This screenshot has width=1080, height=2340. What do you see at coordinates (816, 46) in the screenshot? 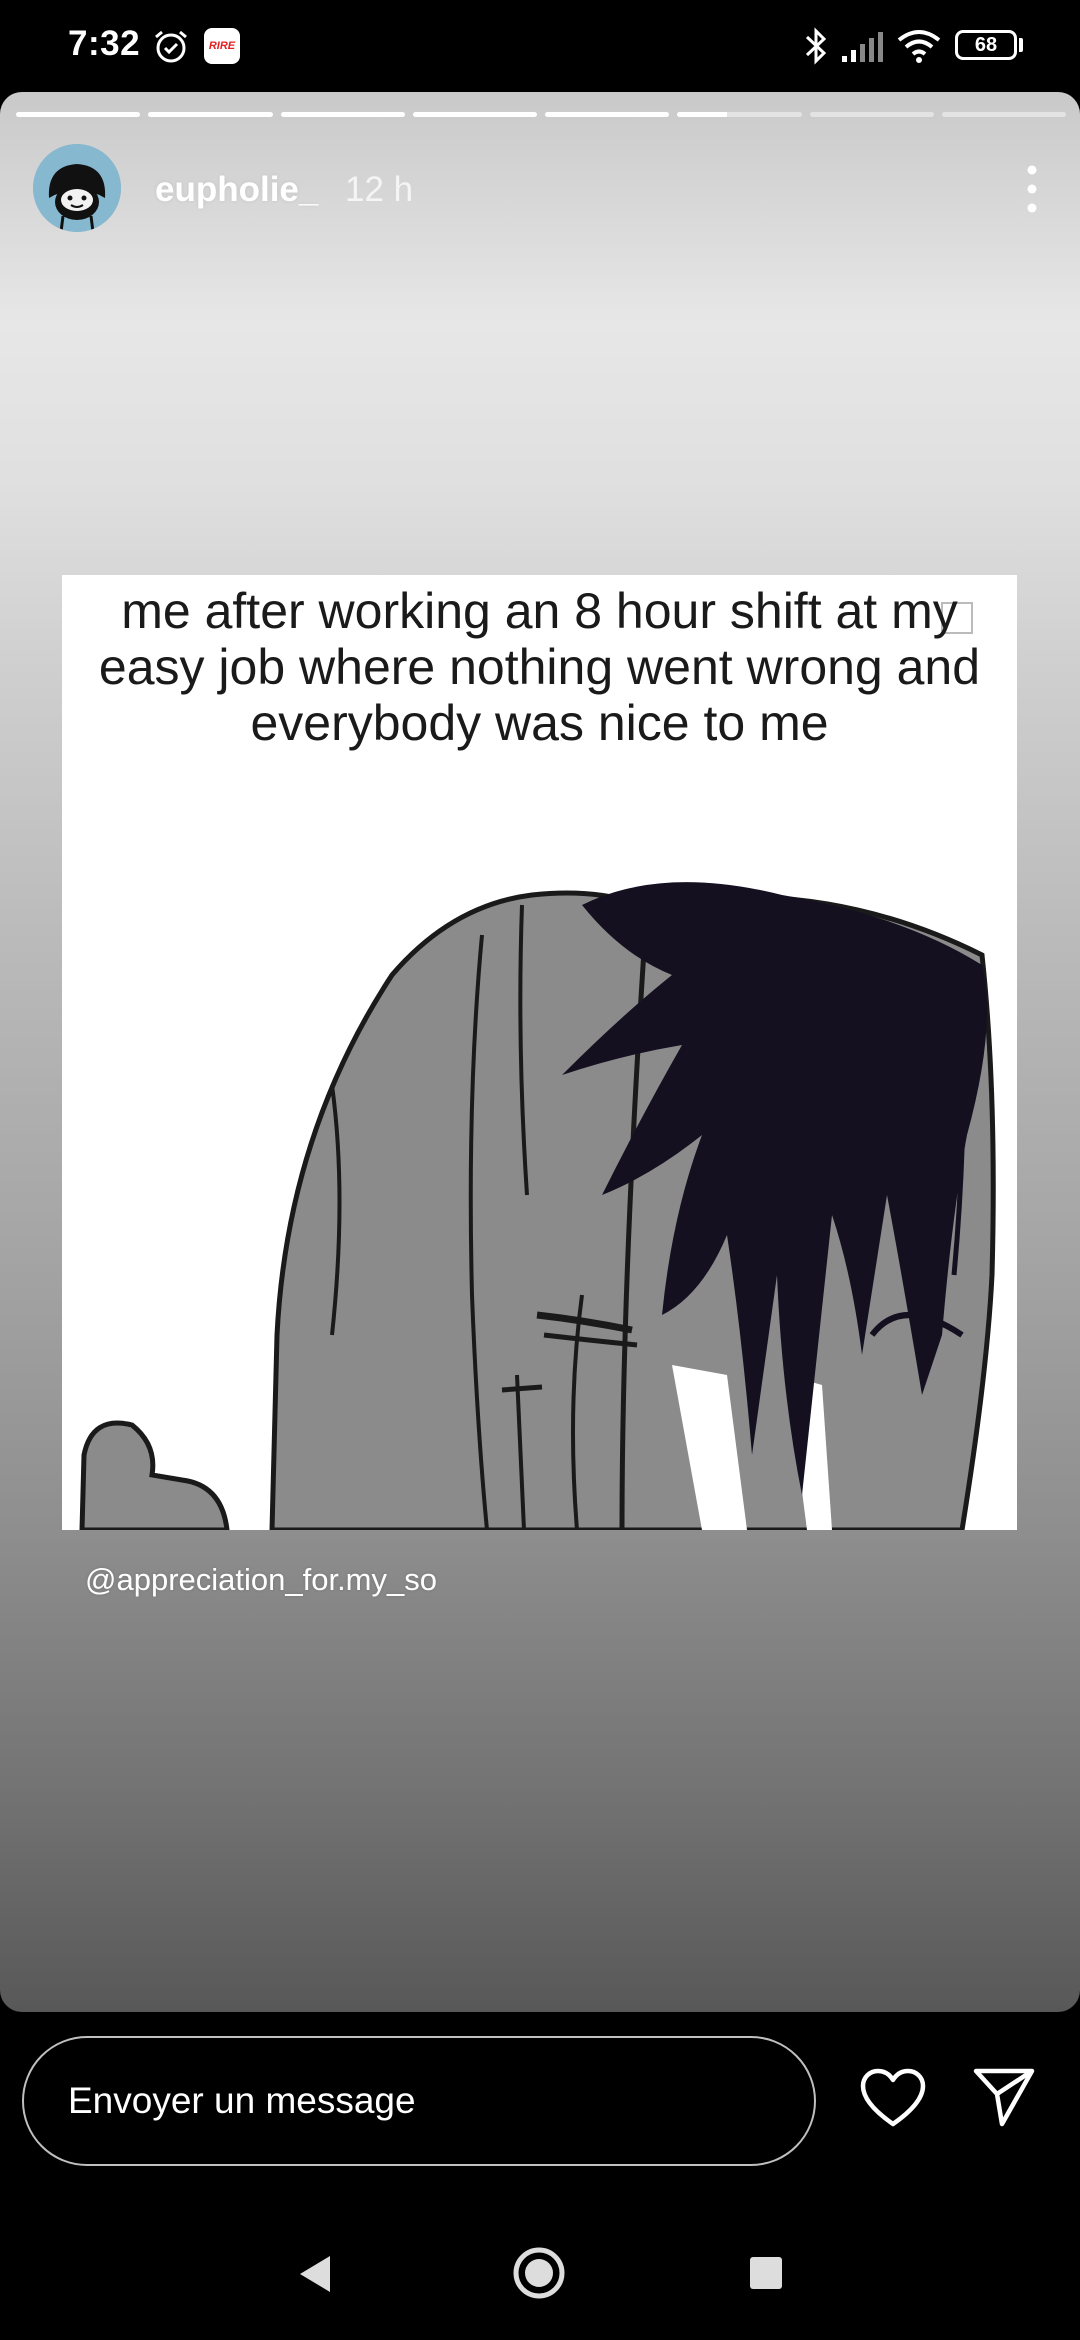
I see `bluetooth-icon` at bounding box center [816, 46].